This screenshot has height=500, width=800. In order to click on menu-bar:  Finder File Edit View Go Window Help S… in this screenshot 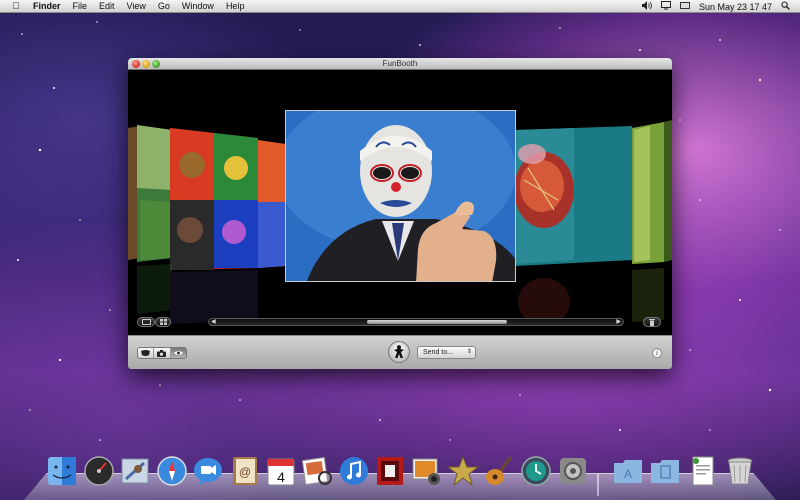, I will do `click(400, 6)`.